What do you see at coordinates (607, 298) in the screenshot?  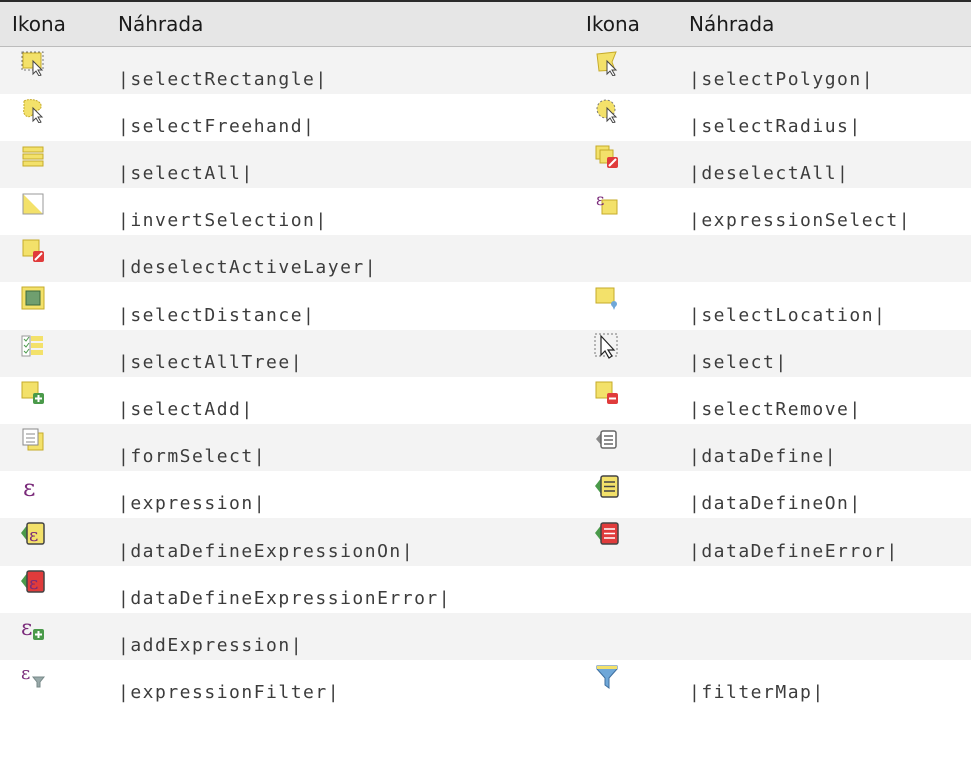 I see `select-location-icon` at bounding box center [607, 298].